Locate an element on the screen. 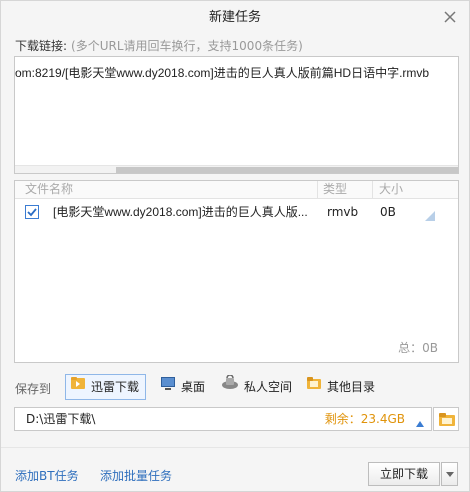 The height and width of the screenshot is (492, 470). url-label-row: 下载链接: (多个URL请用回车换行，支持1000条任务) is located at coordinates (159, 45).